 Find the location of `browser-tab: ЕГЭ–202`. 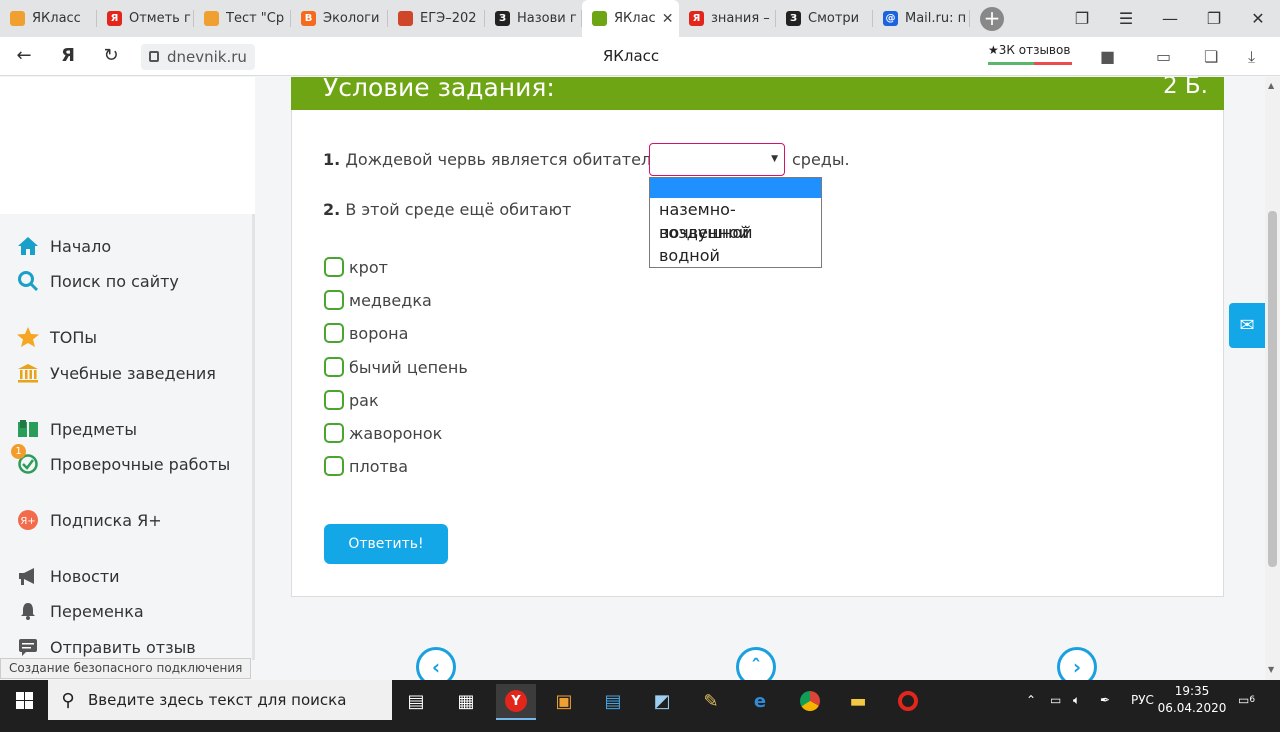

browser-tab: ЕГЭ–202 is located at coordinates (436, 18).